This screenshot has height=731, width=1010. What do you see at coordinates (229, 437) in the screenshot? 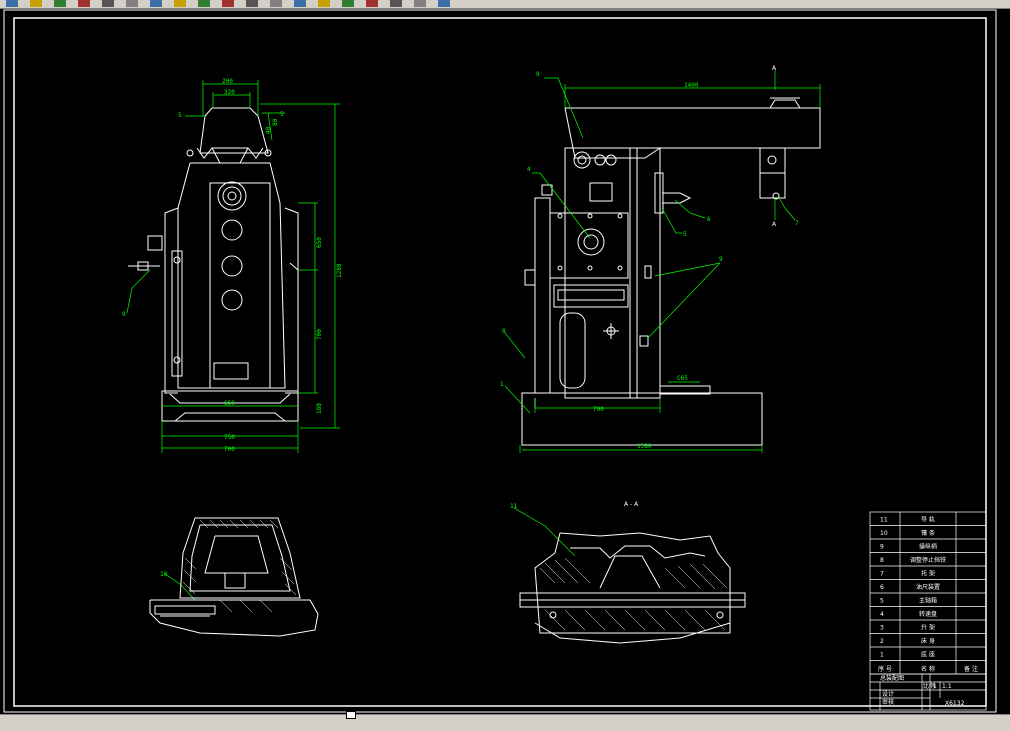
I see `svg-text: 750` at bounding box center [229, 437].